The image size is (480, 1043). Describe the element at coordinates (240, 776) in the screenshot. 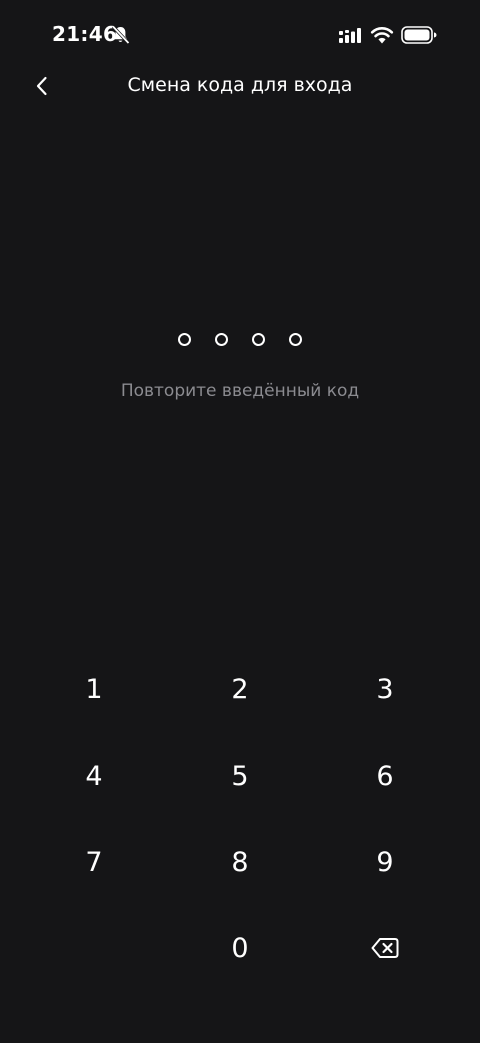

I see `key-5: 5` at that location.